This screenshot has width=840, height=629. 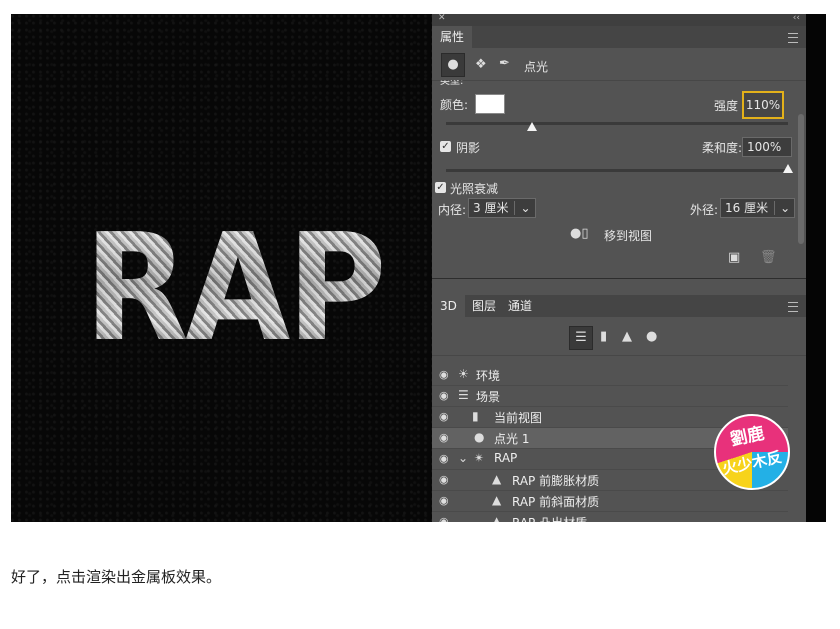 I want to click on row-label: RAP 凸出材质, so click(x=549, y=518).